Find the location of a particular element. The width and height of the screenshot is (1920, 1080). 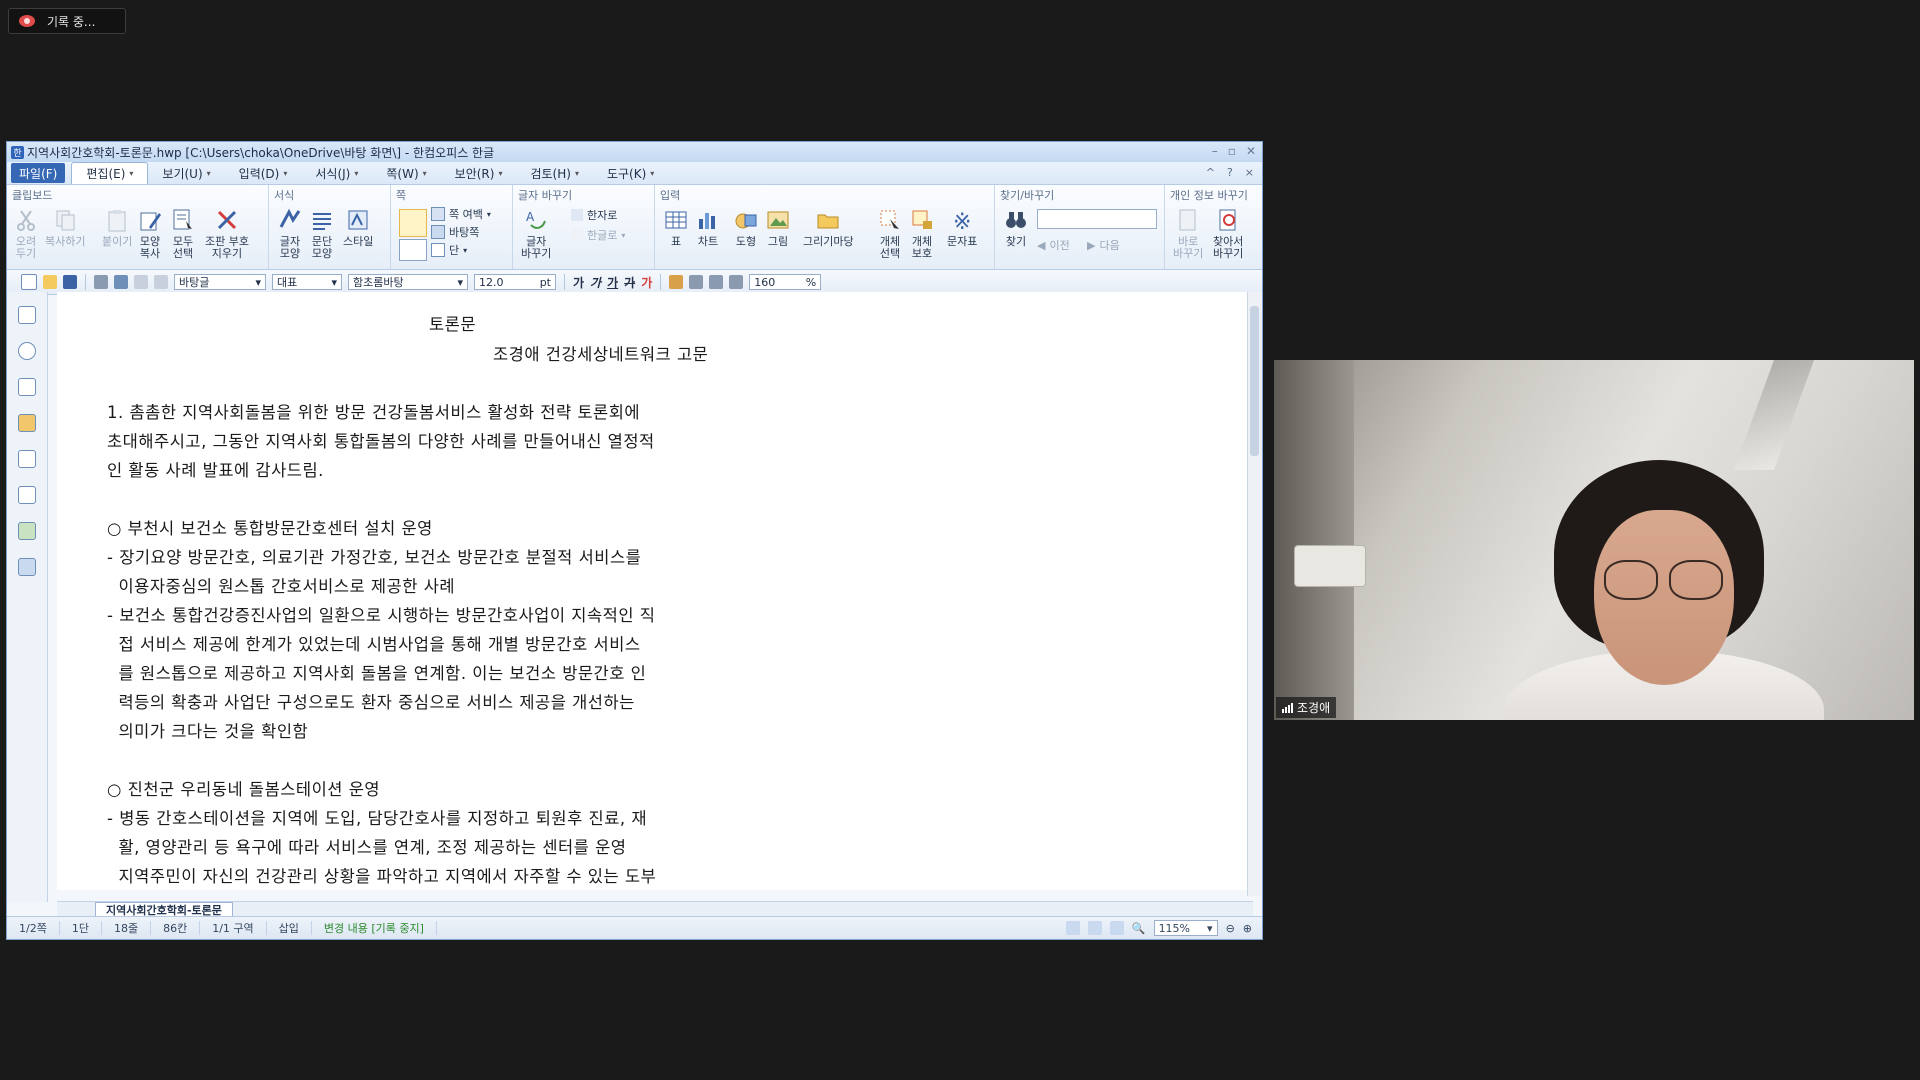

undo-icon is located at coordinates (141, 282).